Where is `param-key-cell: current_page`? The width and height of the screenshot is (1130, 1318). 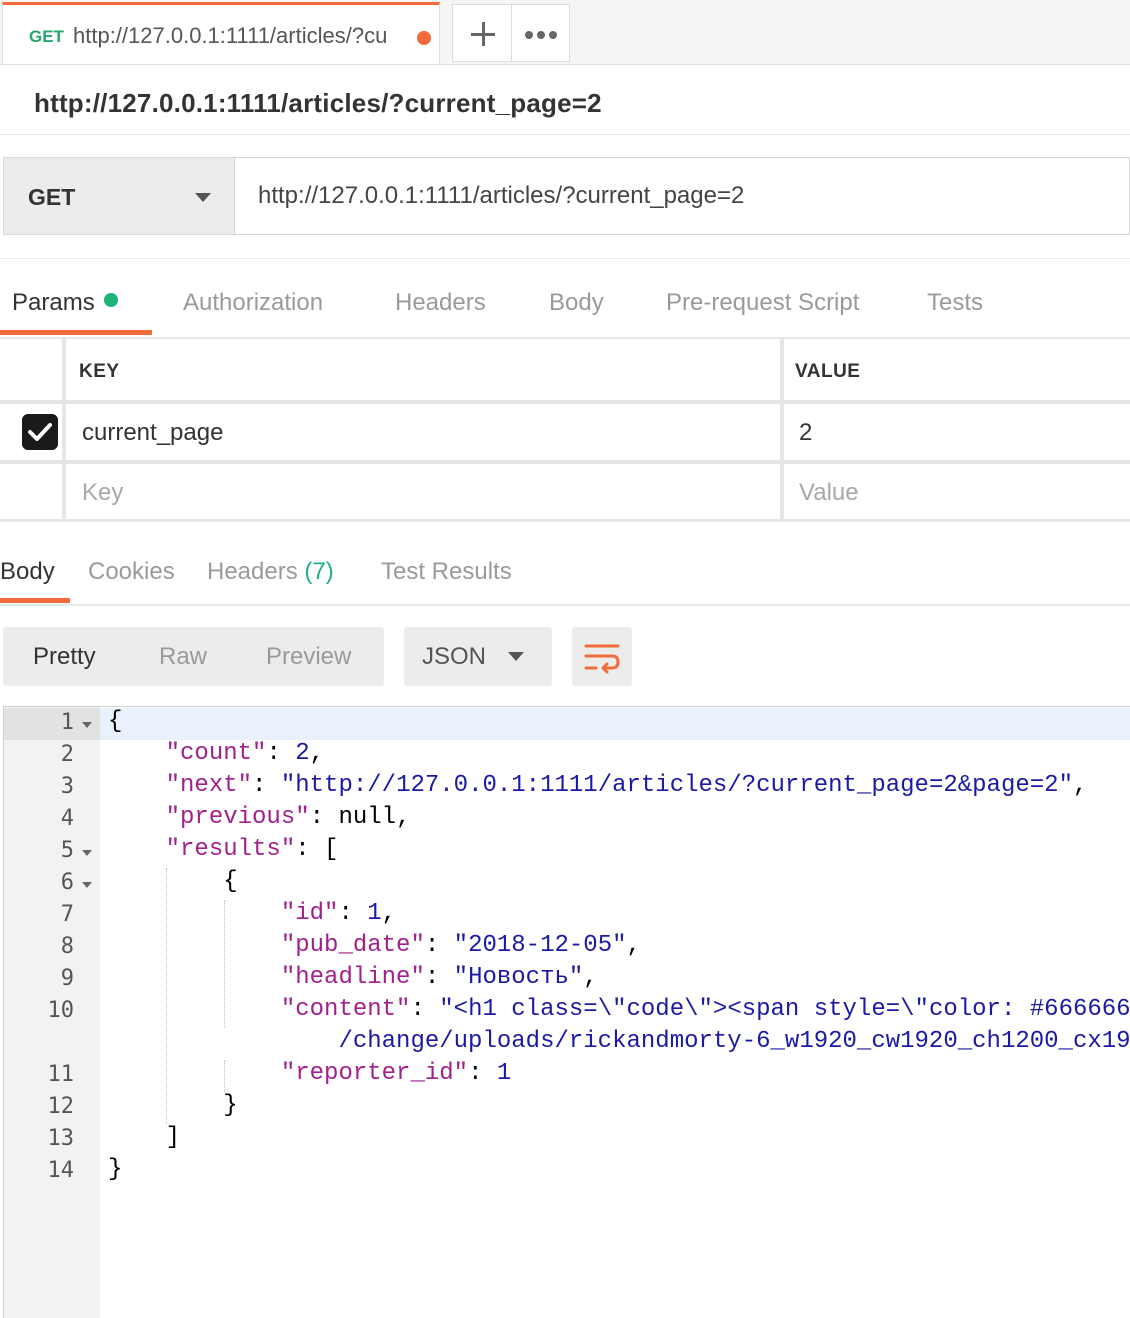 param-key-cell: current_page is located at coordinates (152, 433).